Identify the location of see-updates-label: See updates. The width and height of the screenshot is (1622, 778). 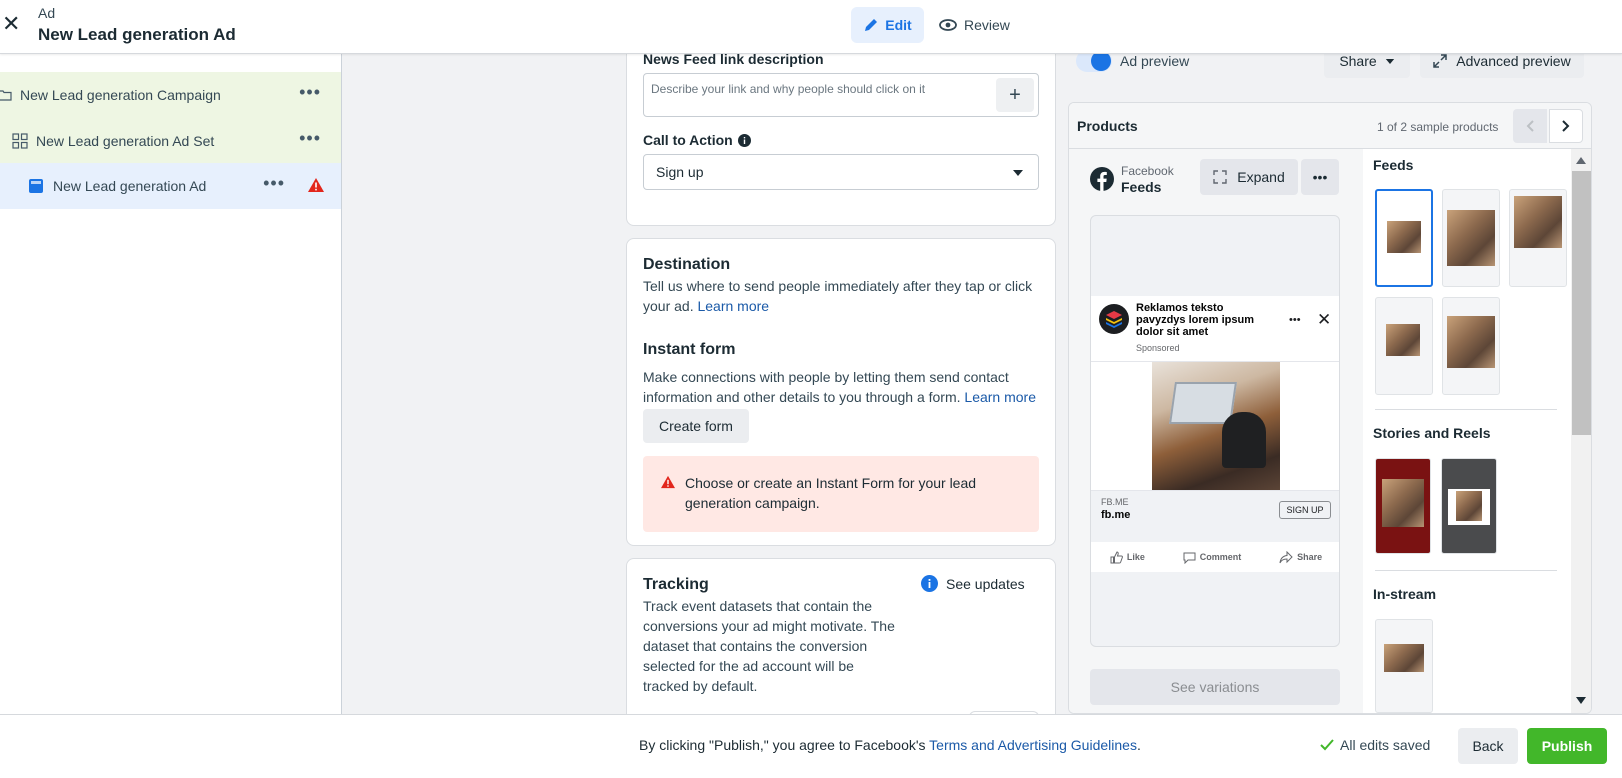
(985, 583).